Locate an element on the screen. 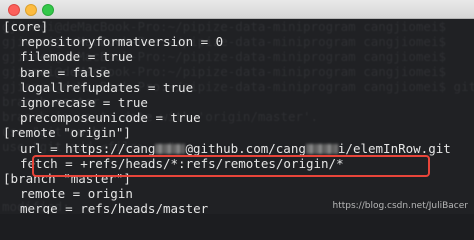  config-line: filemode = true is located at coordinates (76, 57).